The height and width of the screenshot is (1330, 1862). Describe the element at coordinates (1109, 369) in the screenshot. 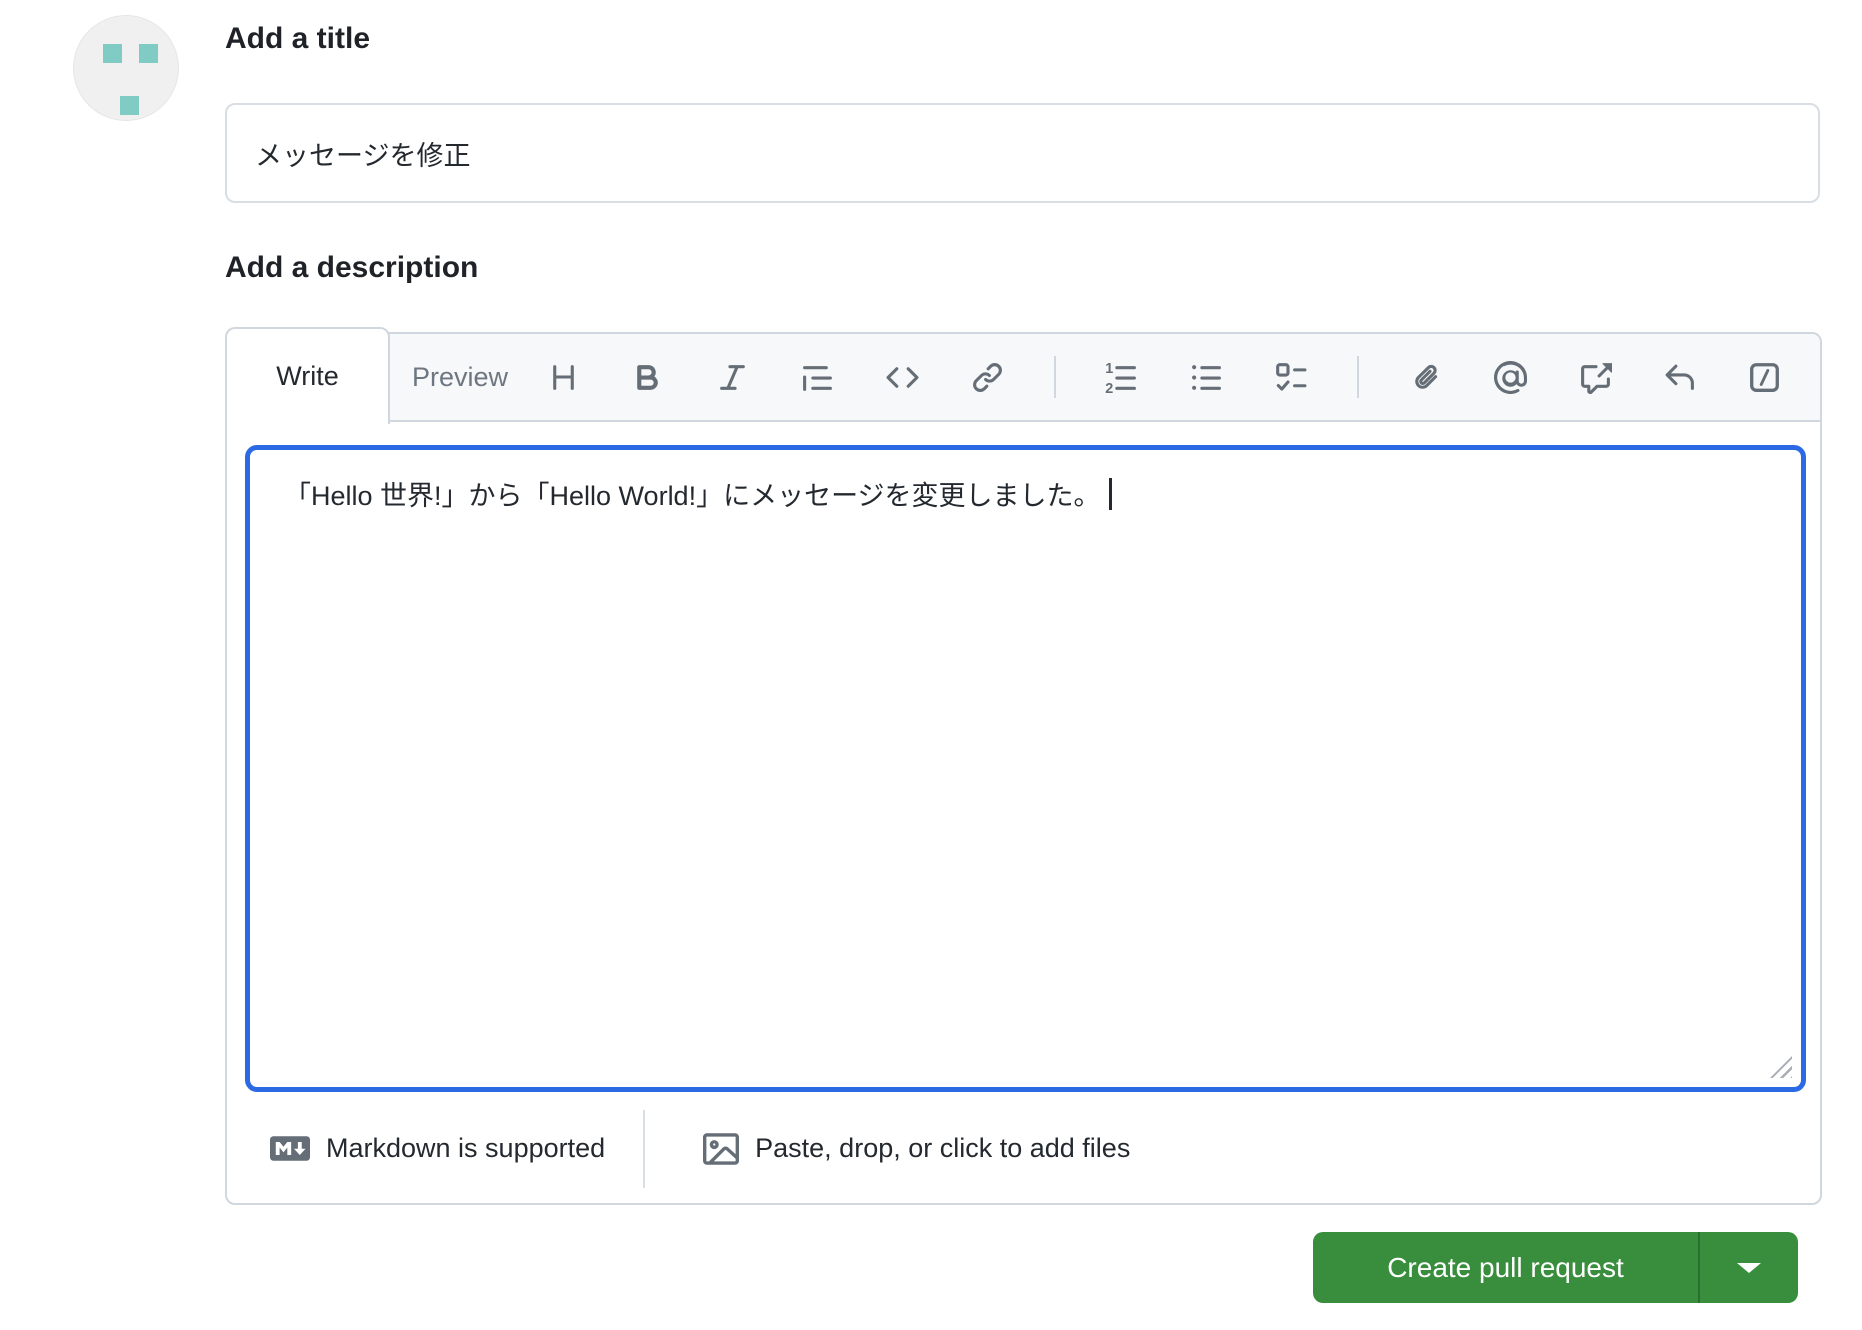

I see `svg-text: 1` at that location.